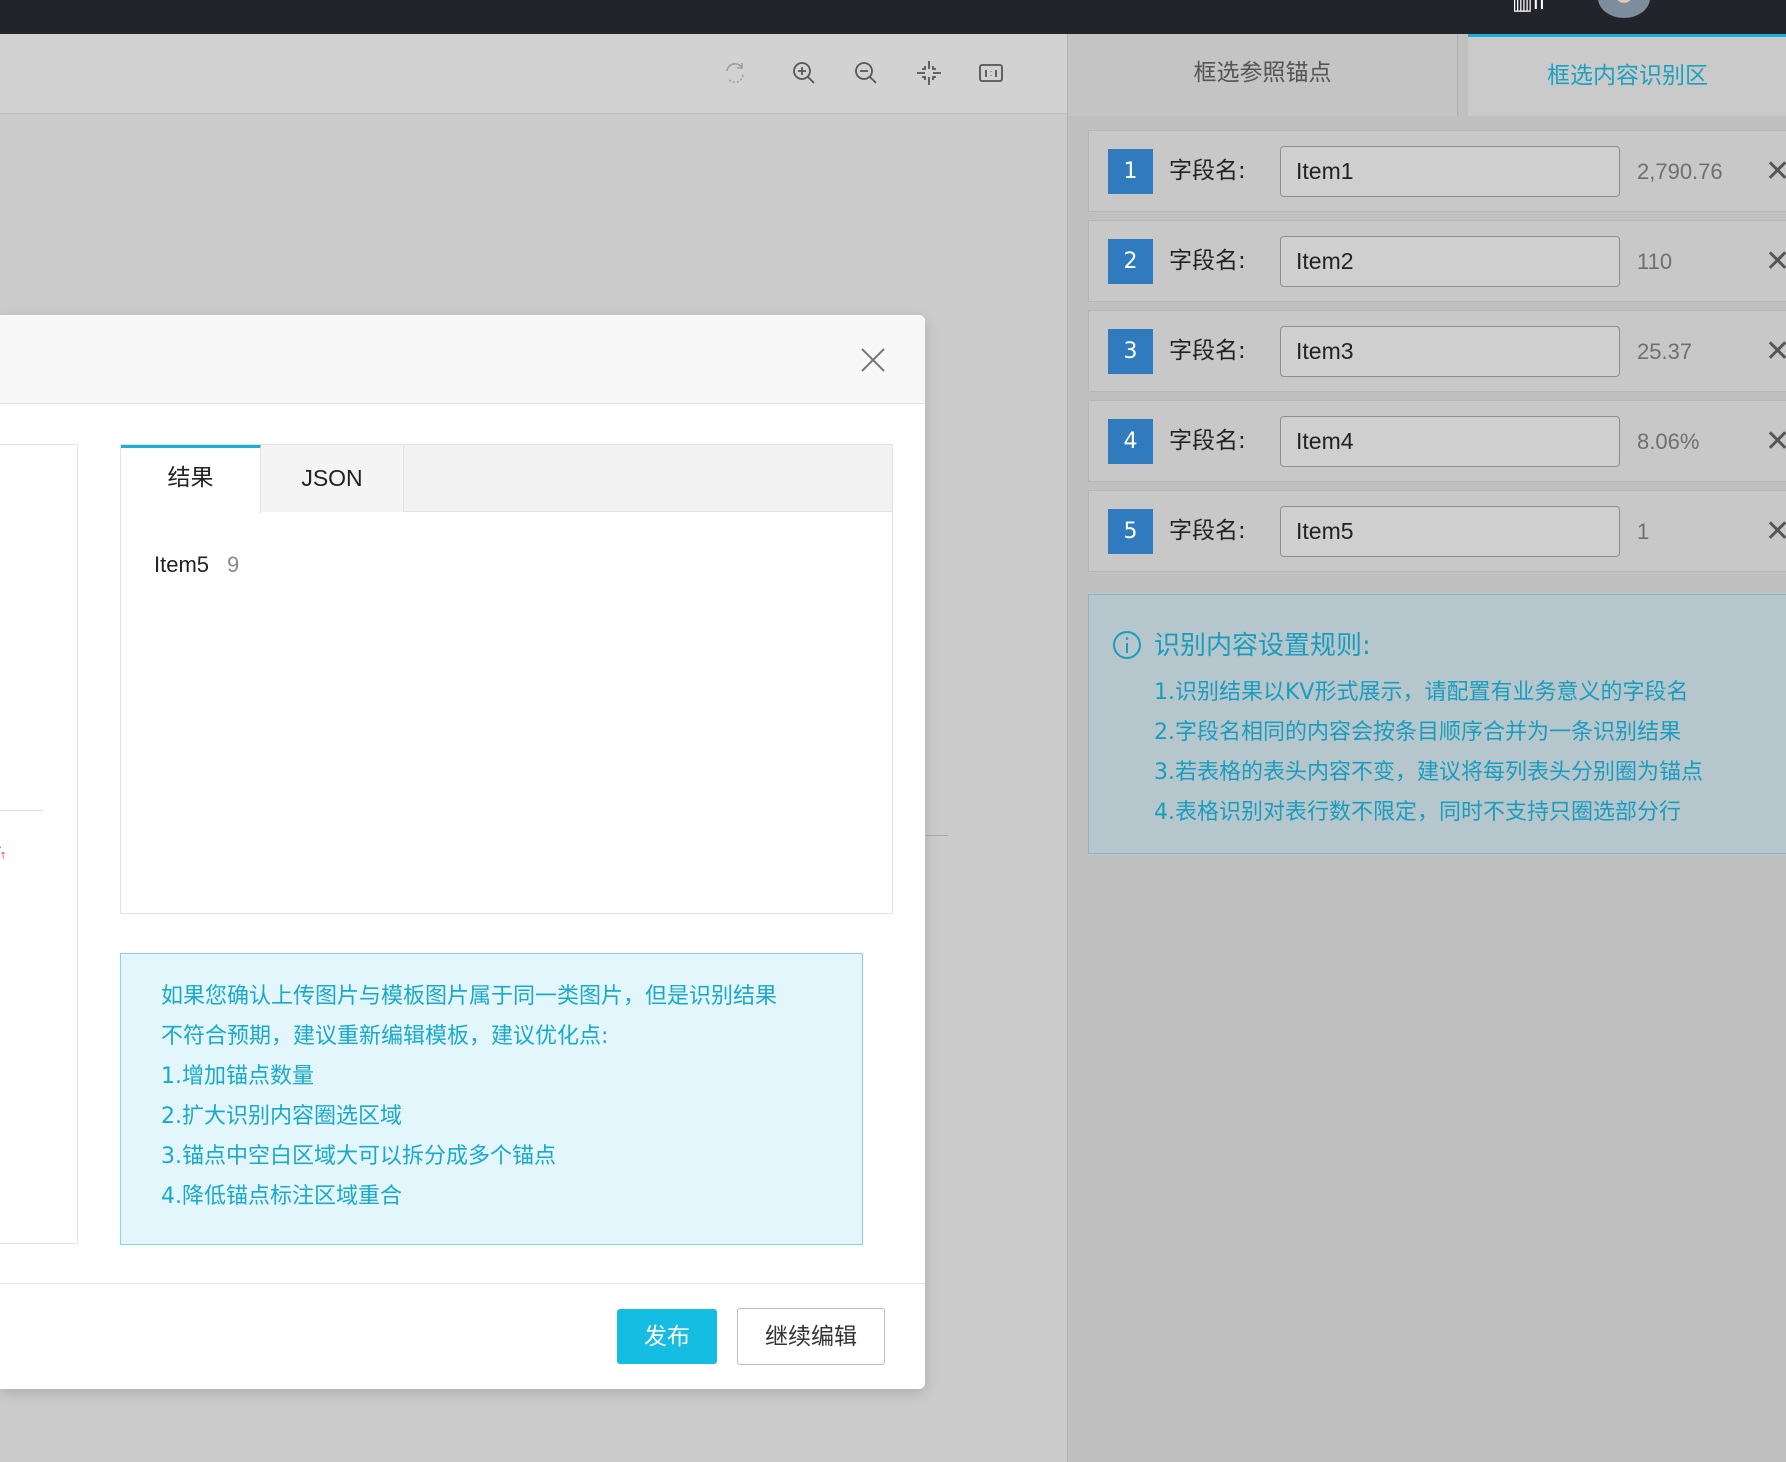 The image size is (1786, 1462). What do you see at coordinates (1450, 261) in the screenshot?
I see `field-name-input: Item2` at bounding box center [1450, 261].